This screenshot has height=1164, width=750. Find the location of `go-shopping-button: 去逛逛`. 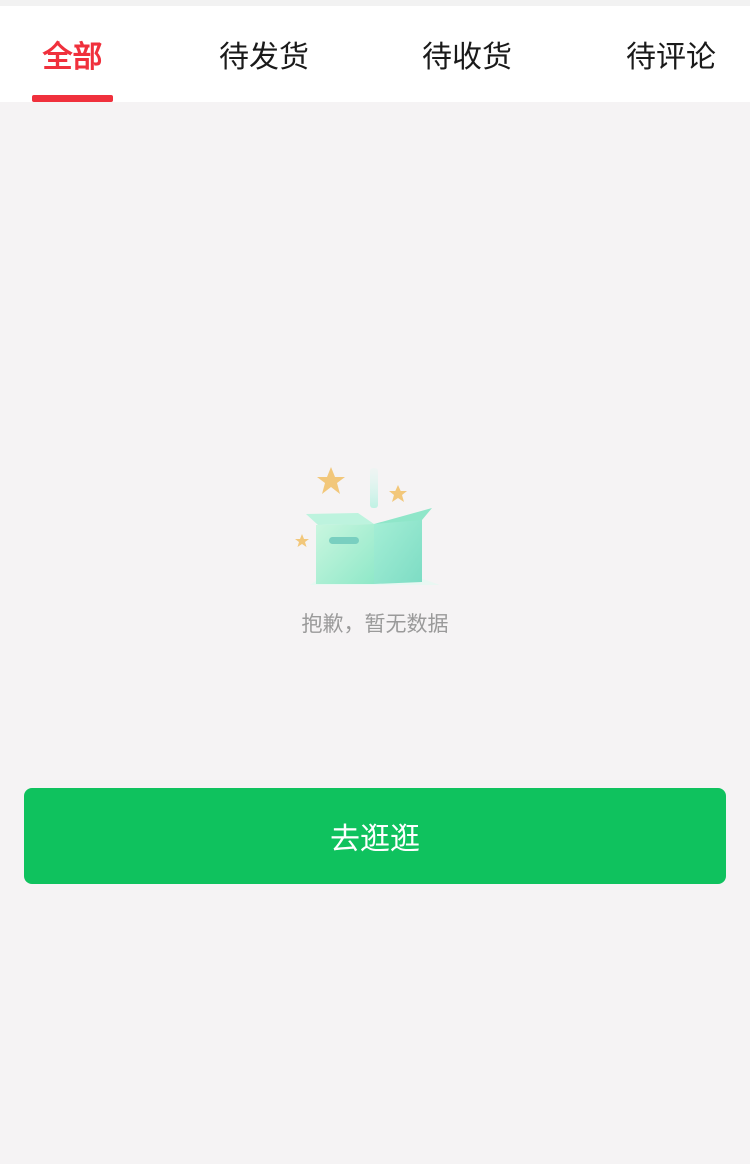

go-shopping-button: 去逛逛 is located at coordinates (375, 836).